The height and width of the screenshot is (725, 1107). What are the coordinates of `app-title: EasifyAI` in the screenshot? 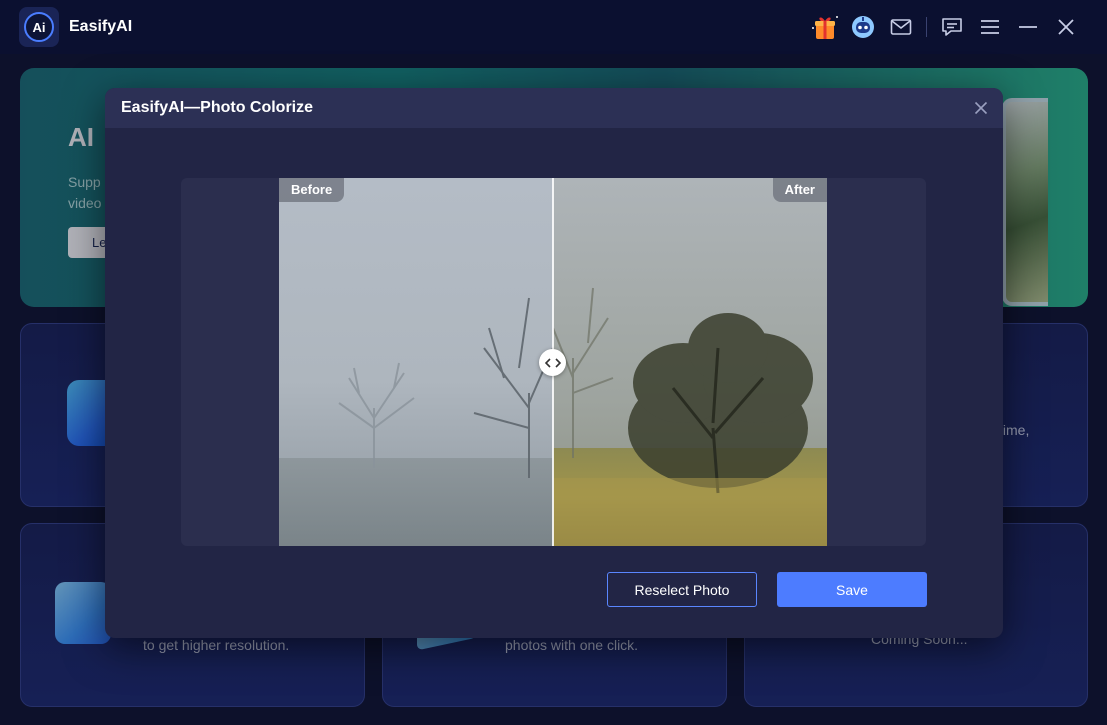 It's located at (101, 26).